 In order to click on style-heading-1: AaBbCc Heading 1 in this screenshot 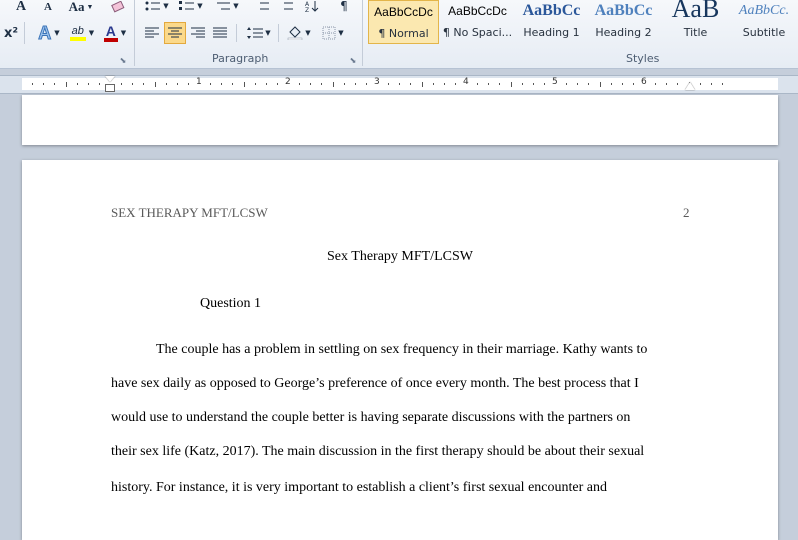, I will do `click(551, 22)`.